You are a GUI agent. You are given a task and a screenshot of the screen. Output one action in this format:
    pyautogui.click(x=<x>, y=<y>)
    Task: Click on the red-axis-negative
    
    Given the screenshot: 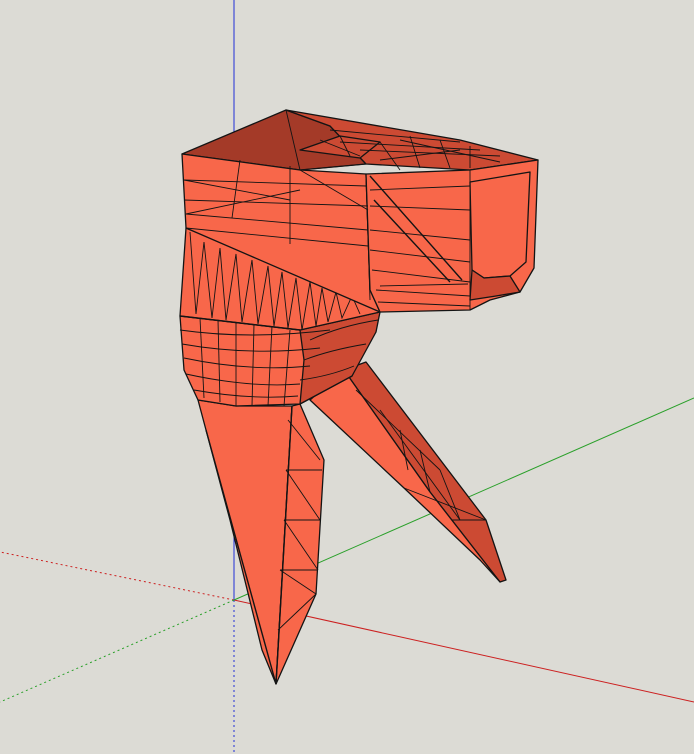 What is the action you would take?
    pyautogui.click(x=117, y=576)
    